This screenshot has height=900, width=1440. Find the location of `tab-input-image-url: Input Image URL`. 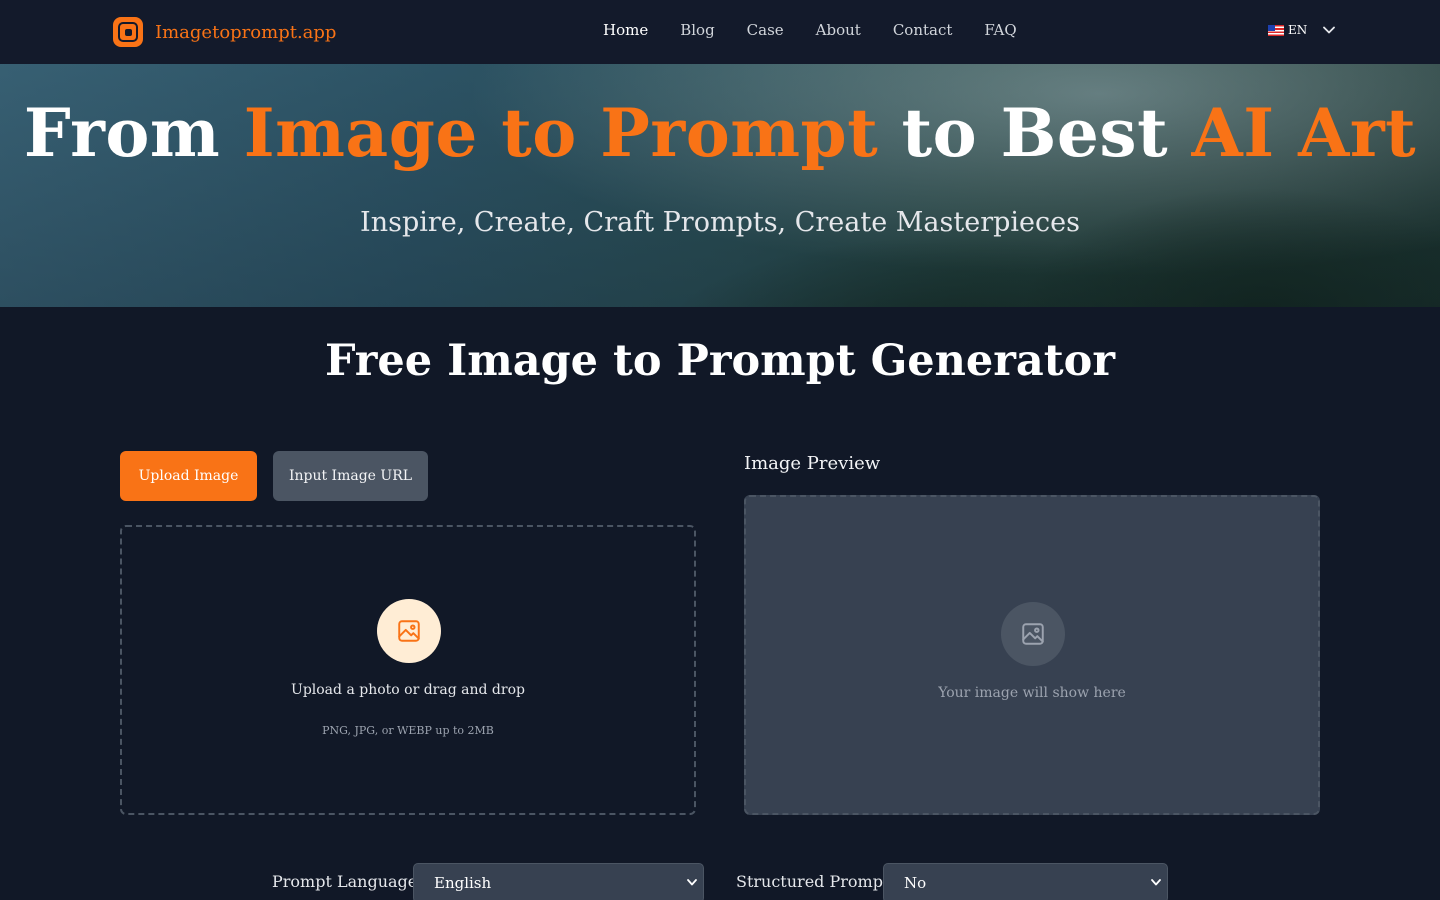

tab-input-image-url: Input Image URL is located at coordinates (350, 476).